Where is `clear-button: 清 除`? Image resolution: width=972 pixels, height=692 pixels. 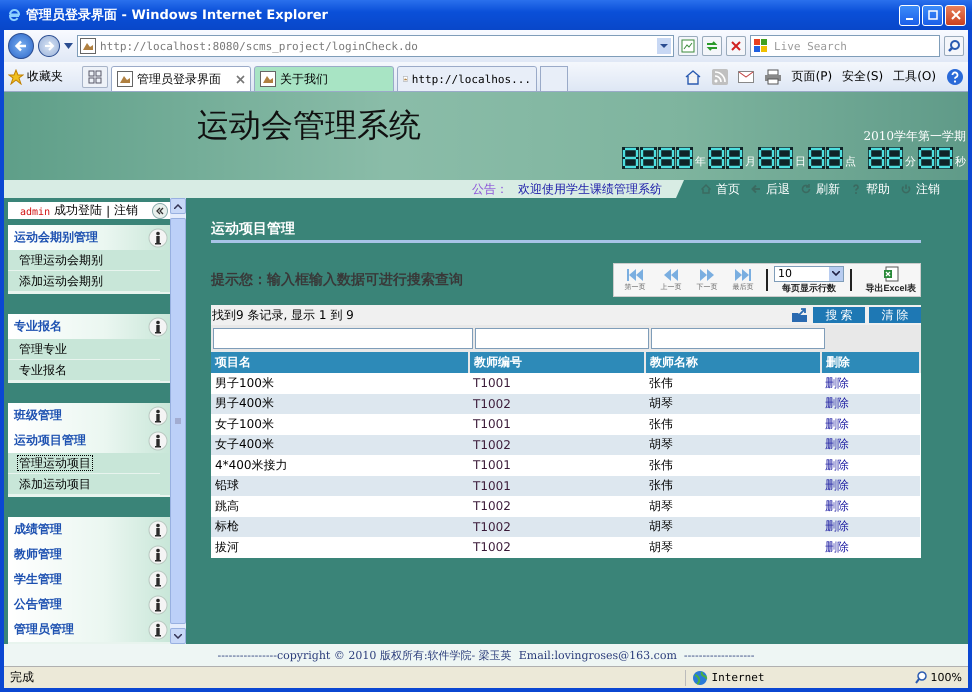
clear-button: 清 除 is located at coordinates (895, 315).